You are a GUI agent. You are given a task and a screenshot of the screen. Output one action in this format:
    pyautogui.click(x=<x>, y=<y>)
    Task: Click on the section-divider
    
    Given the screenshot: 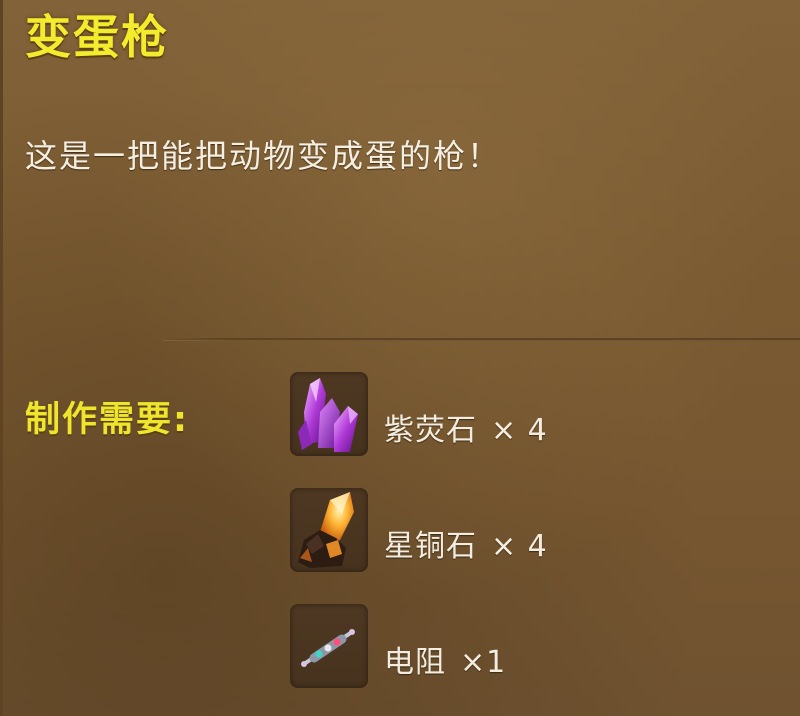 What is the action you would take?
    pyautogui.click(x=481, y=339)
    